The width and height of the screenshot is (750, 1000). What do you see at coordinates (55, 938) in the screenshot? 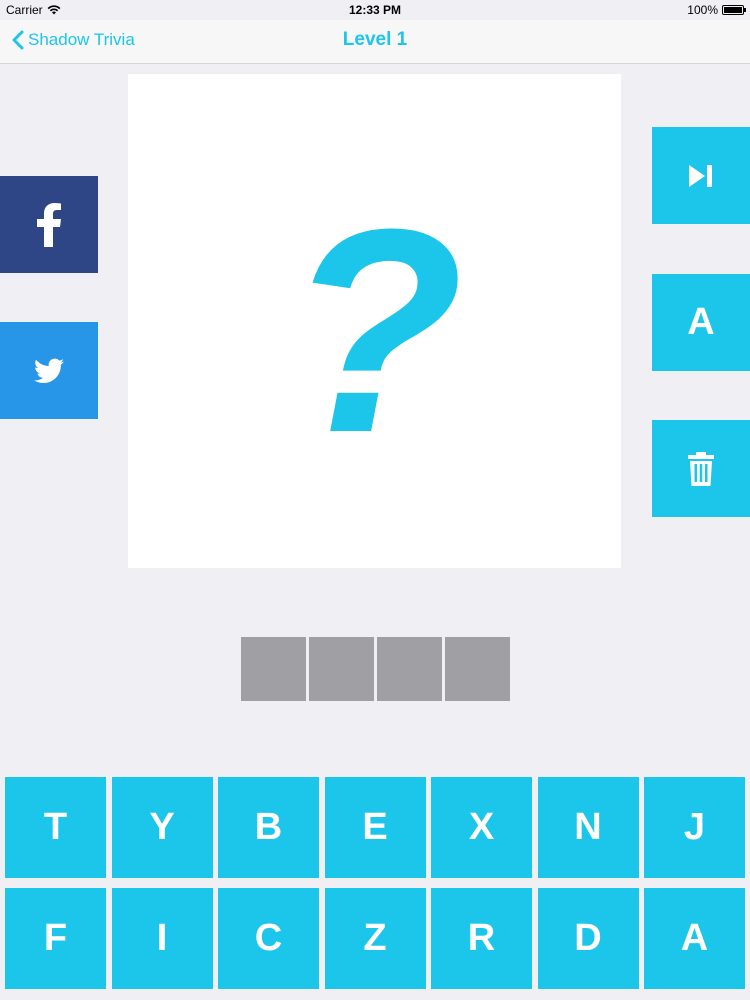
I see `letter-key: F` at bounding box center [55, 938].